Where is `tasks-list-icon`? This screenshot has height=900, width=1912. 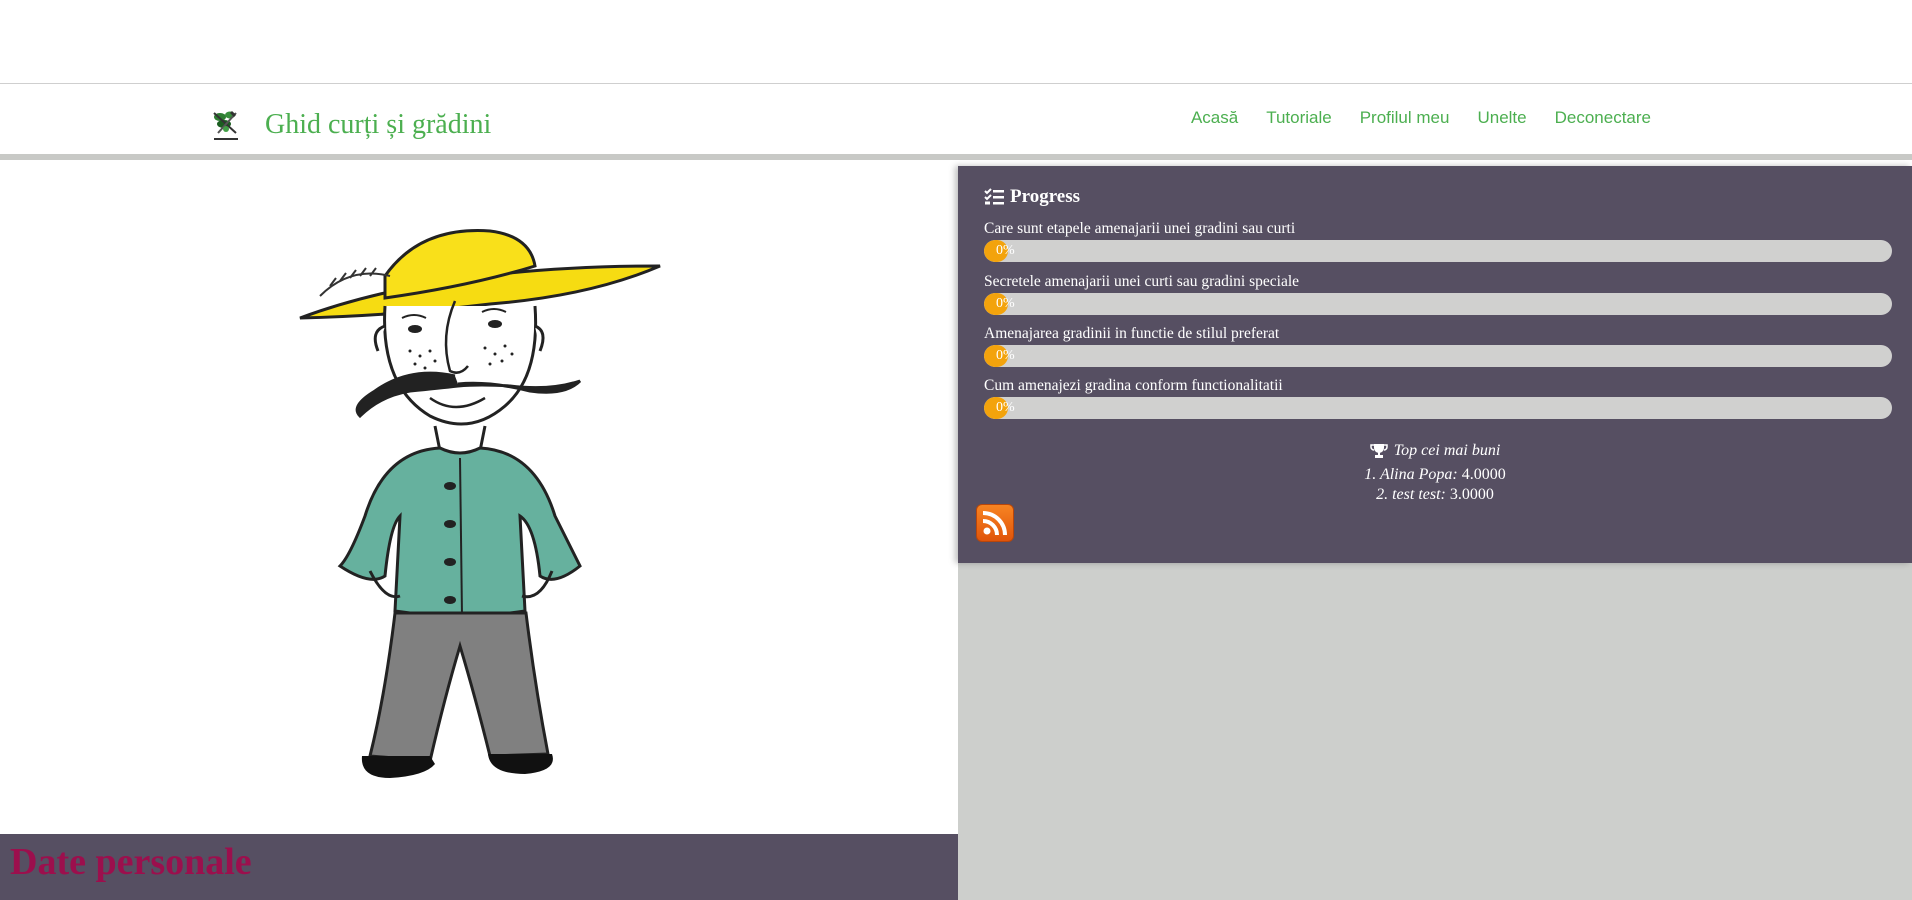 tasks-list-icon is located at coordinates (994, 196).